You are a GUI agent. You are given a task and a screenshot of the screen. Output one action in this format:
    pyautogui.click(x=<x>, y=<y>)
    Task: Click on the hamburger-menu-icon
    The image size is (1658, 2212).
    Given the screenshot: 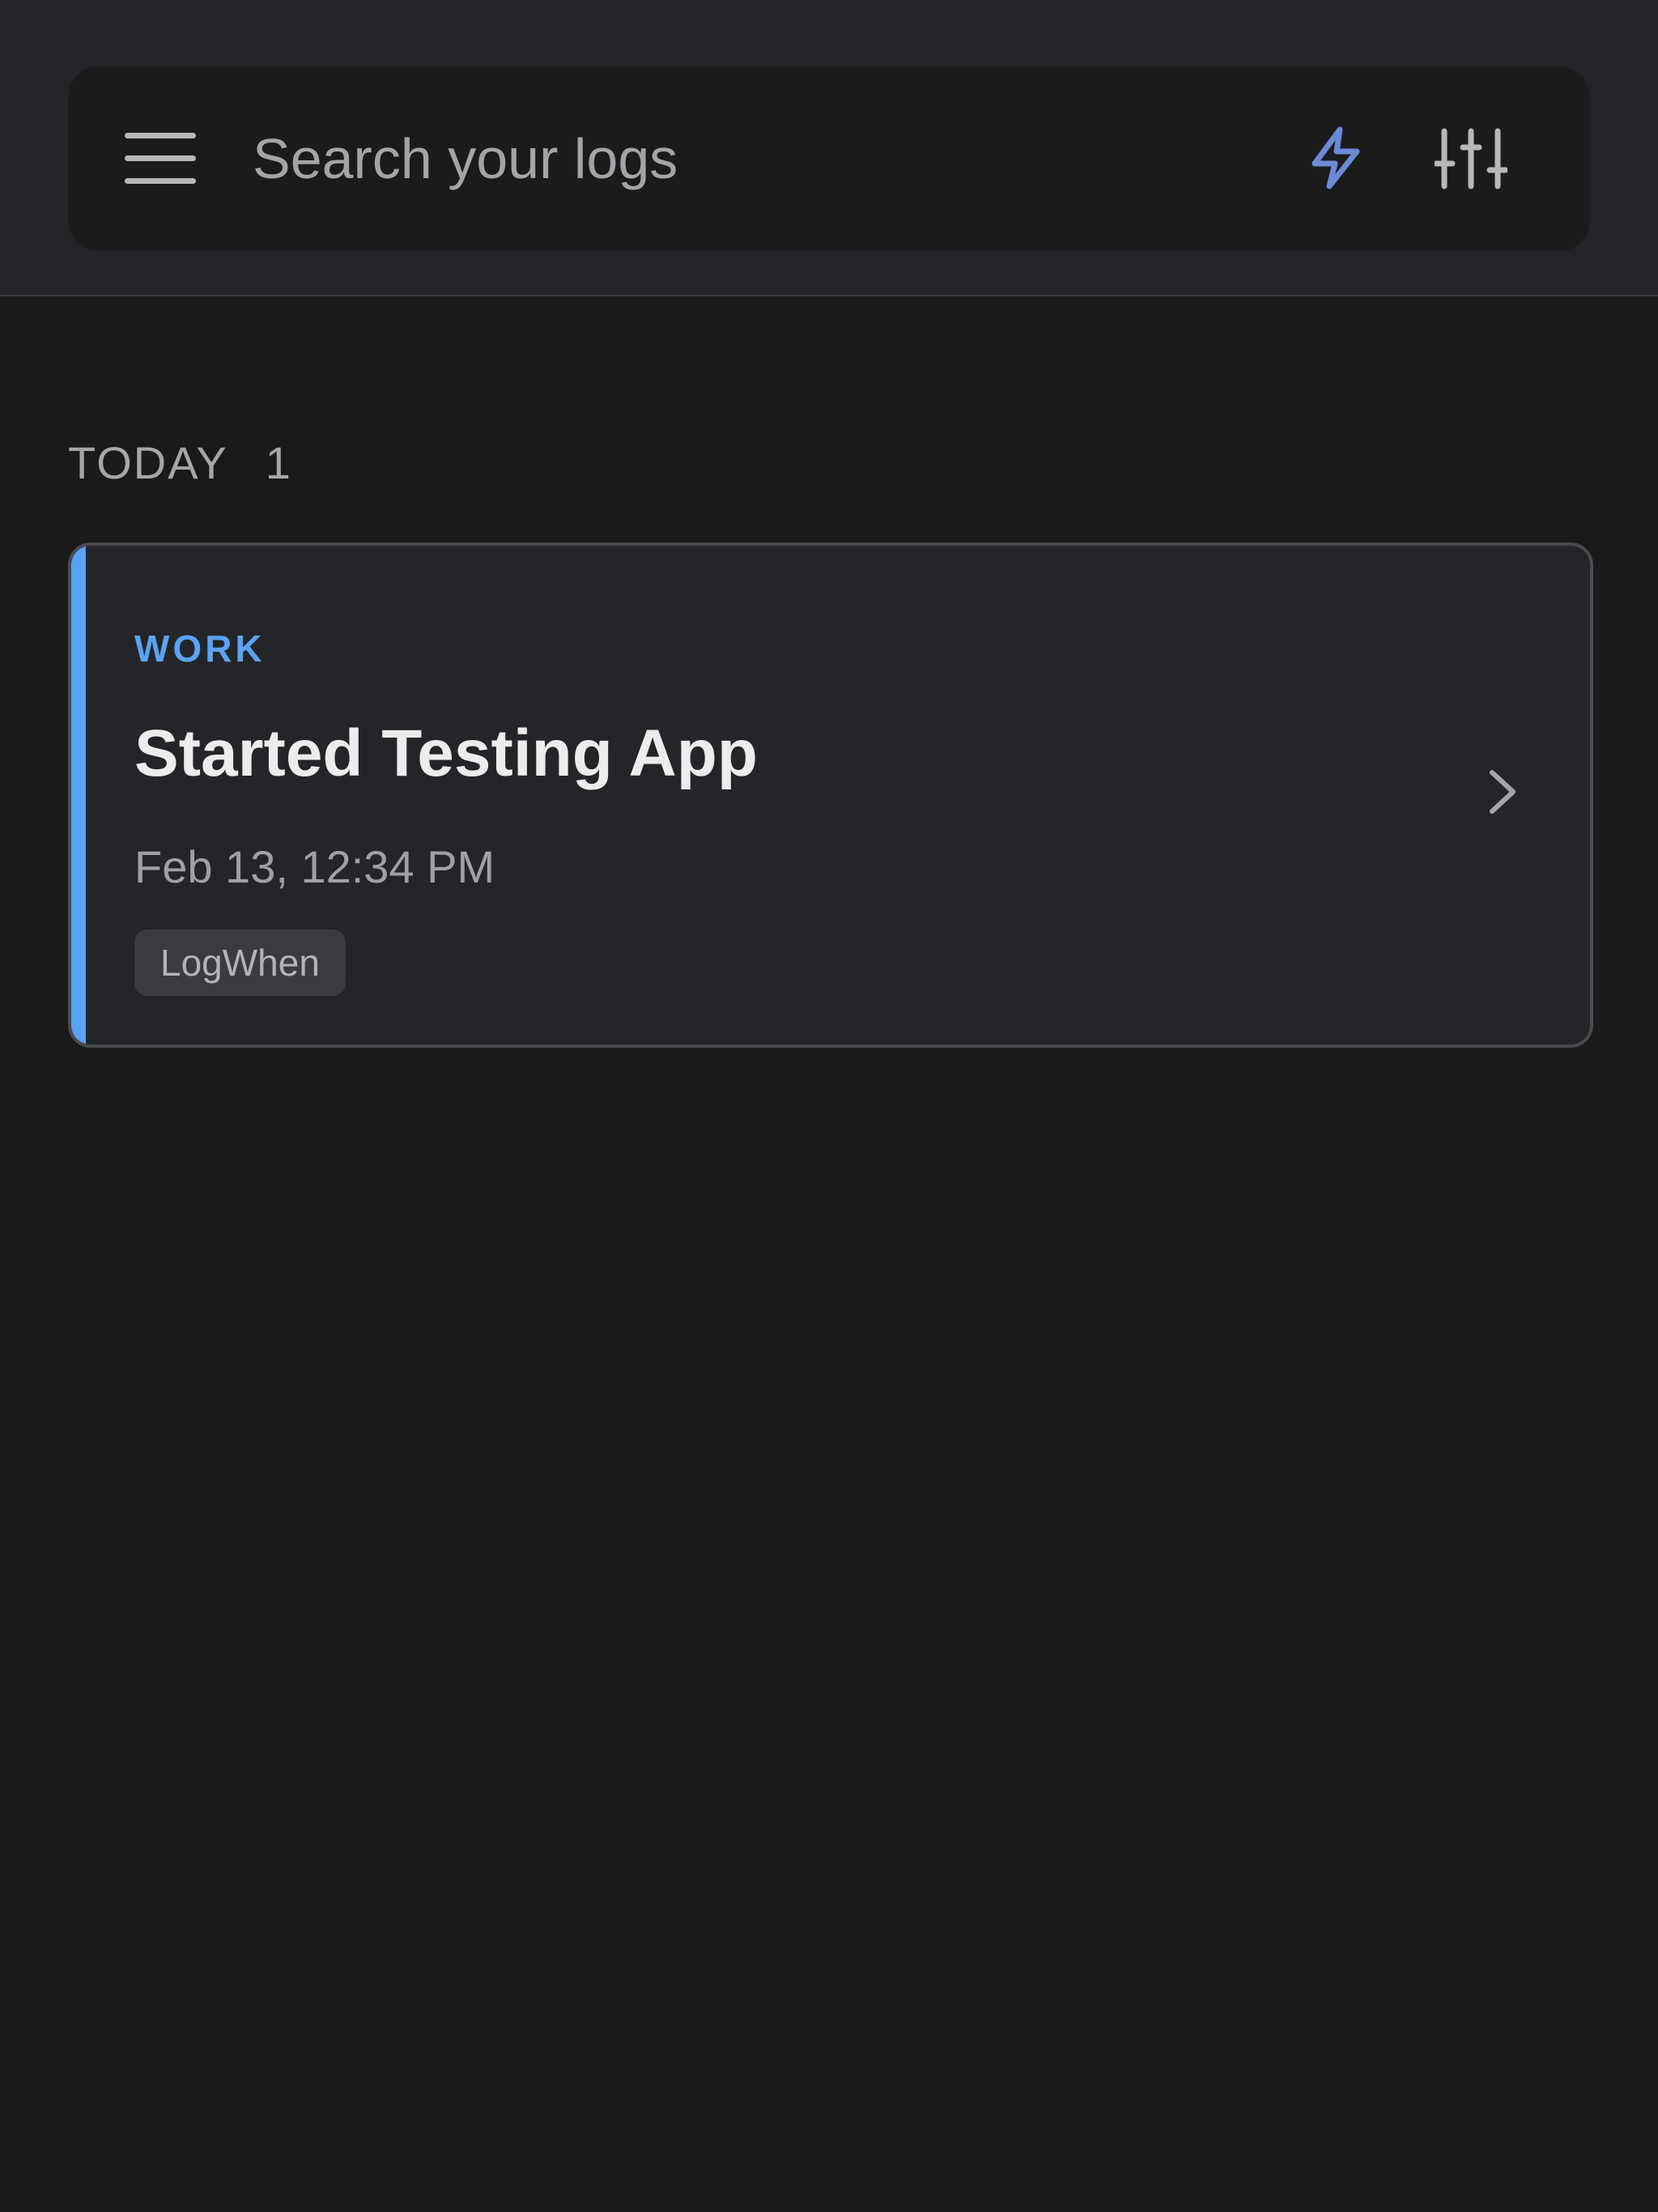 What is the action you would take?
    pyautogui.click(x=160, y=159)
    